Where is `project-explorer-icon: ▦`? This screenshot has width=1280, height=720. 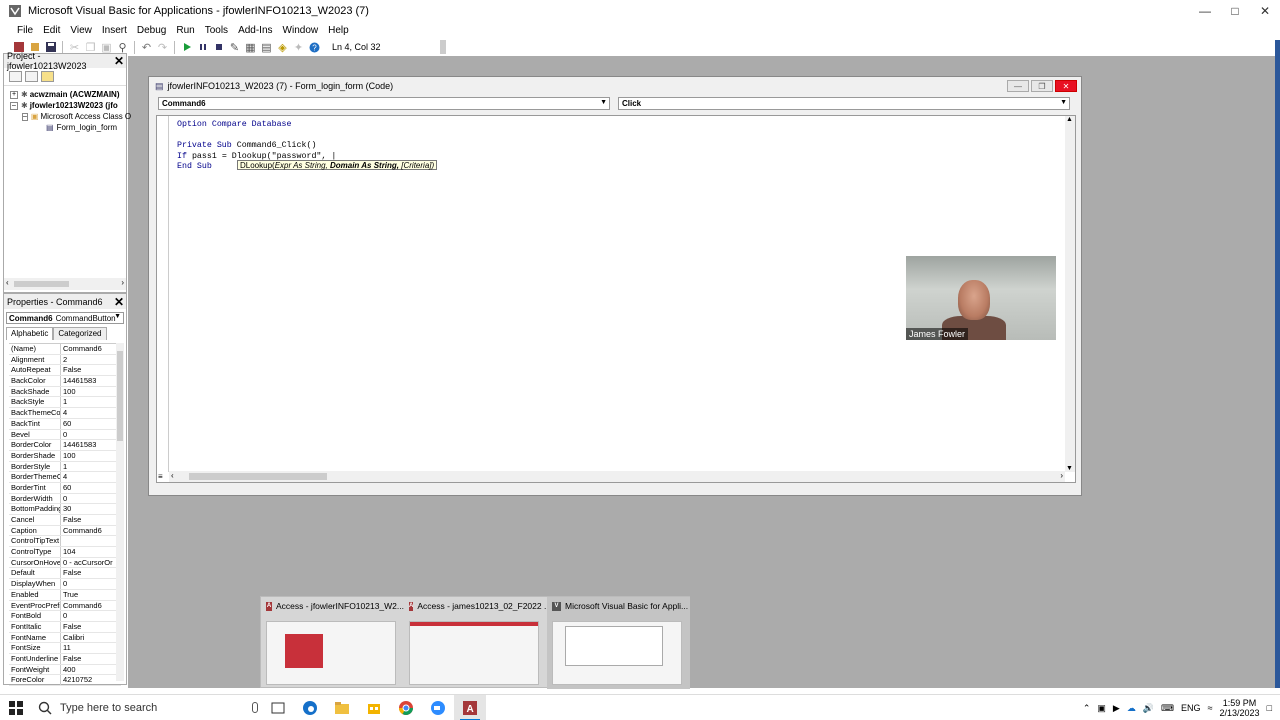
project-explorer-icon: ▦ is located at coordinates (250, 47).